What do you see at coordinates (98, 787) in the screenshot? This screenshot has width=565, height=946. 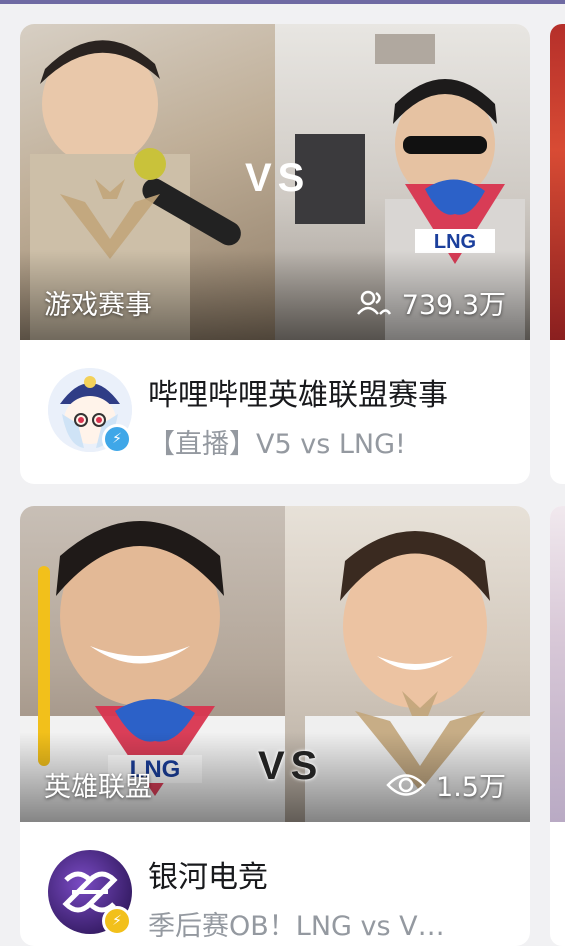 I see `category-label: 英雄联盟` at bounding box center [98, 787].